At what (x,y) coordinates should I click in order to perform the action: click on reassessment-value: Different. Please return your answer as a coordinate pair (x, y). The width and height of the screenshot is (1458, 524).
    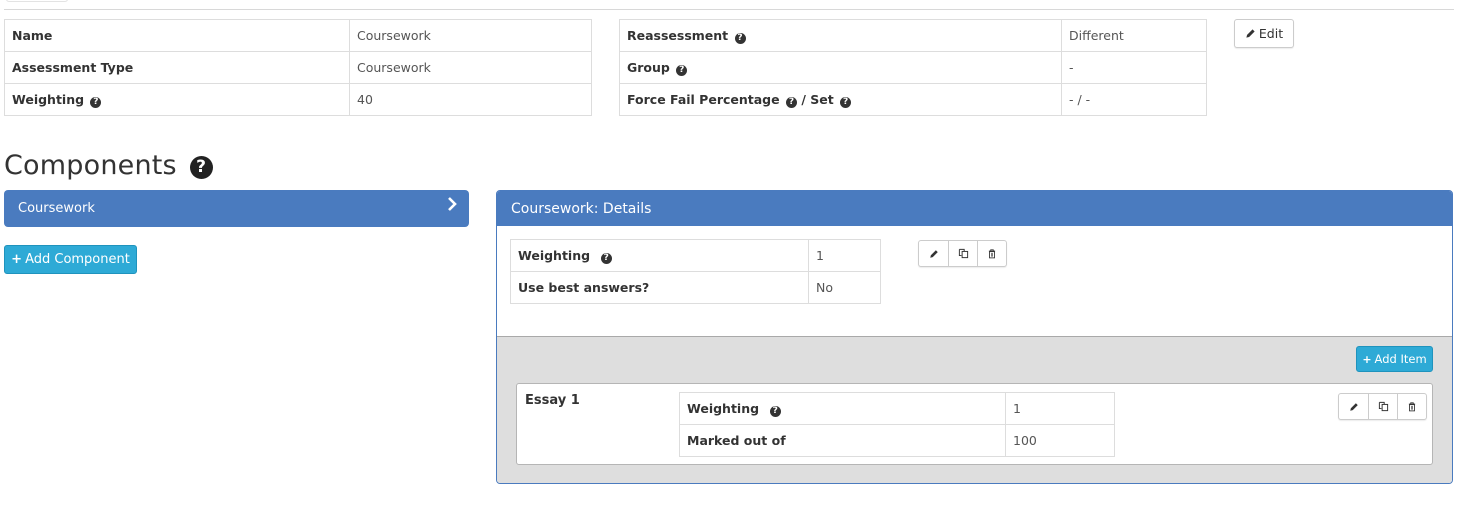
    Looking at the image, I should click on (1134, 35).